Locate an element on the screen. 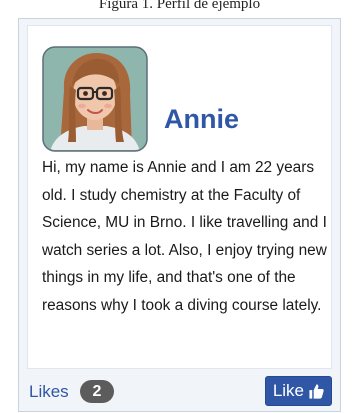  avatar is located at coordinates (95, 99).